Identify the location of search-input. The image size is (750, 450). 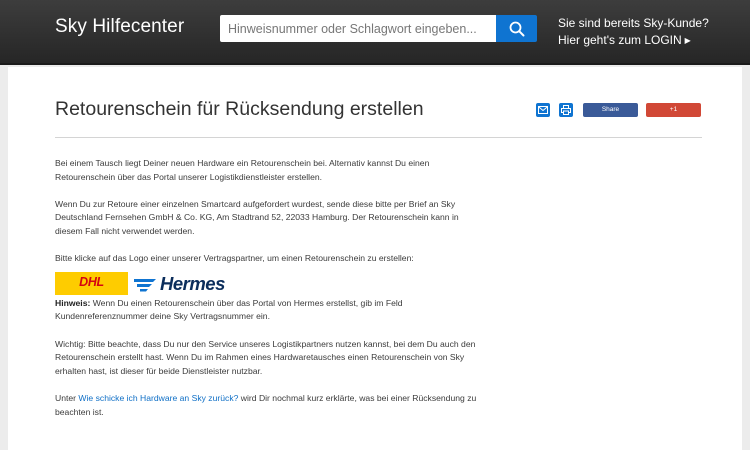
(358, 28).